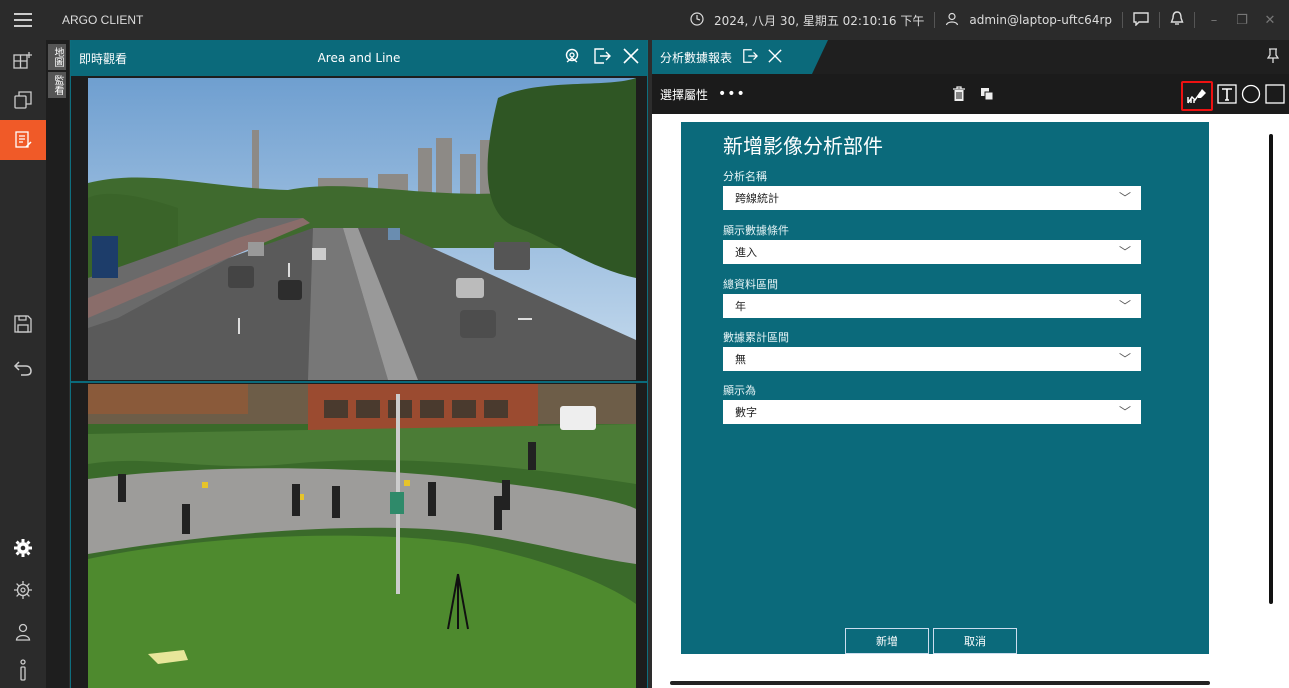 This screenshot has height=688, width=1289. I want to click on settings-button, so click(23, 548).